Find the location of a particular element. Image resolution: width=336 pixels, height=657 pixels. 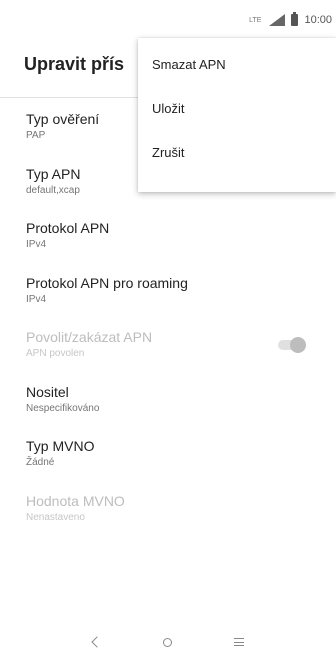

clock: 10:00 is located at coordinates (318, 20).